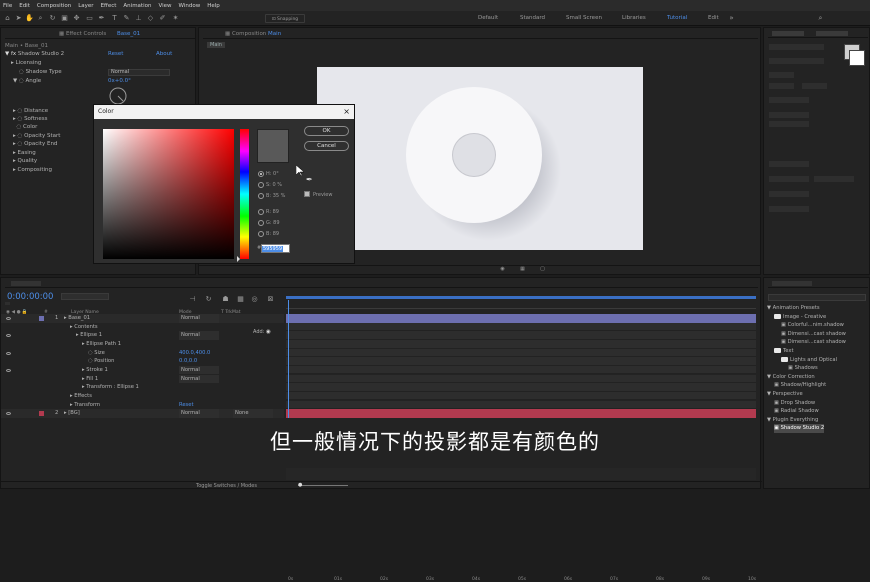 The height and width of the screenshot is (582, 870). Describe the element at coordinates (114, 18) in the screenshot. I see `type-tool-icon: T` at that location.